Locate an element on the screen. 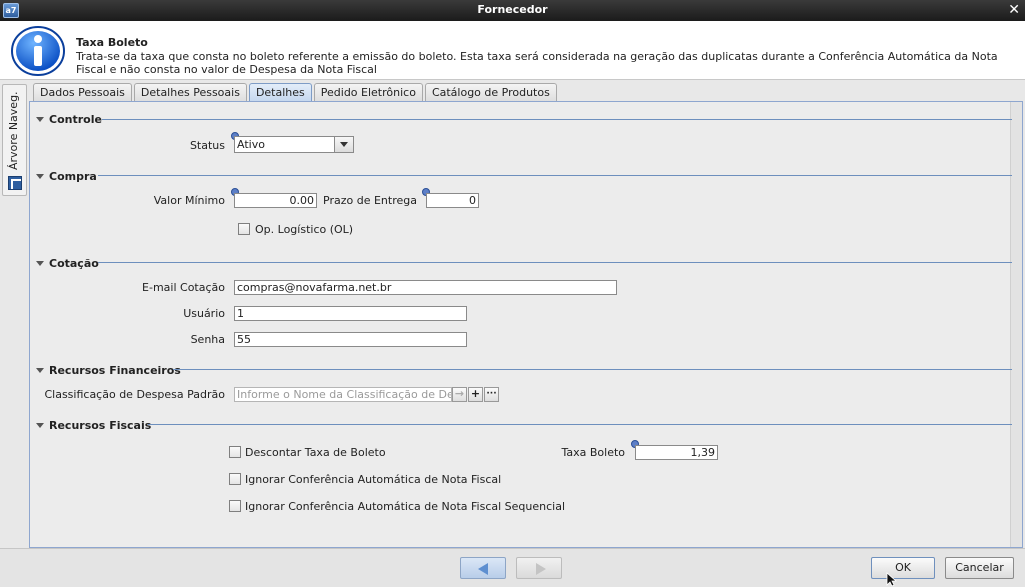  valor-minimo-label: Valor Mínimo is located at coordinates (189, 200).